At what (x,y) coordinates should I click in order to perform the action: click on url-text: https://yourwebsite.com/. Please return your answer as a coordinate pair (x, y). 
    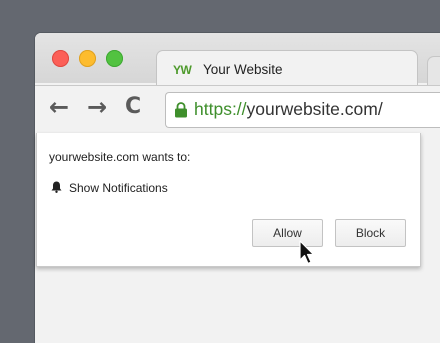
    Looking at the image, I should click on (288, 109).